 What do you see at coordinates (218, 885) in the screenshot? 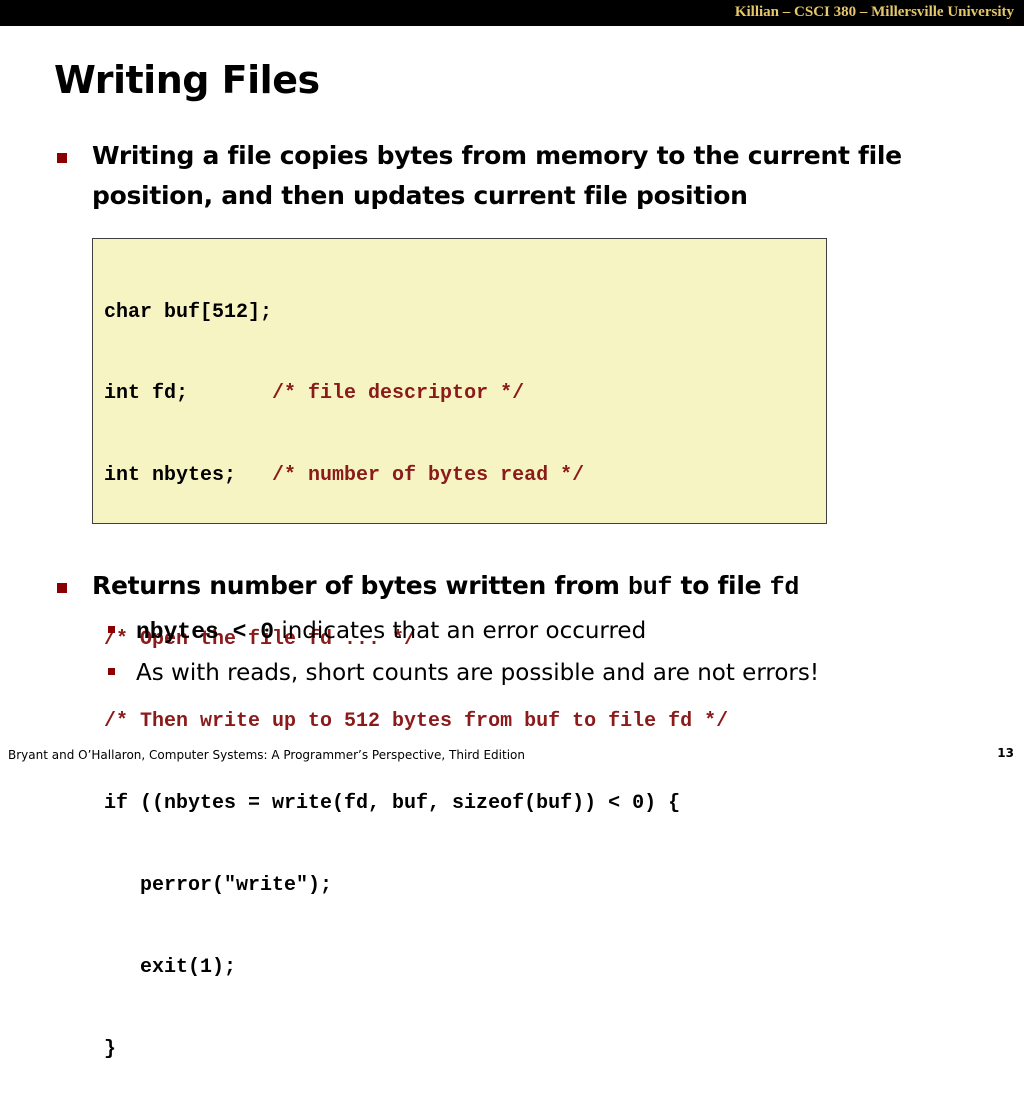
I see `code-line: perror("write");` at bounding box center [218, 885].